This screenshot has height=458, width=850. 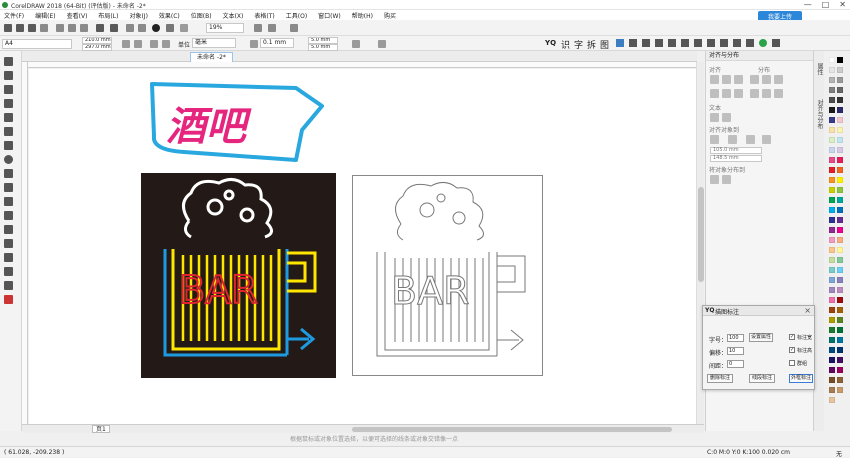 I want to click on outline-pen-icon, so click(x=8, y=299).